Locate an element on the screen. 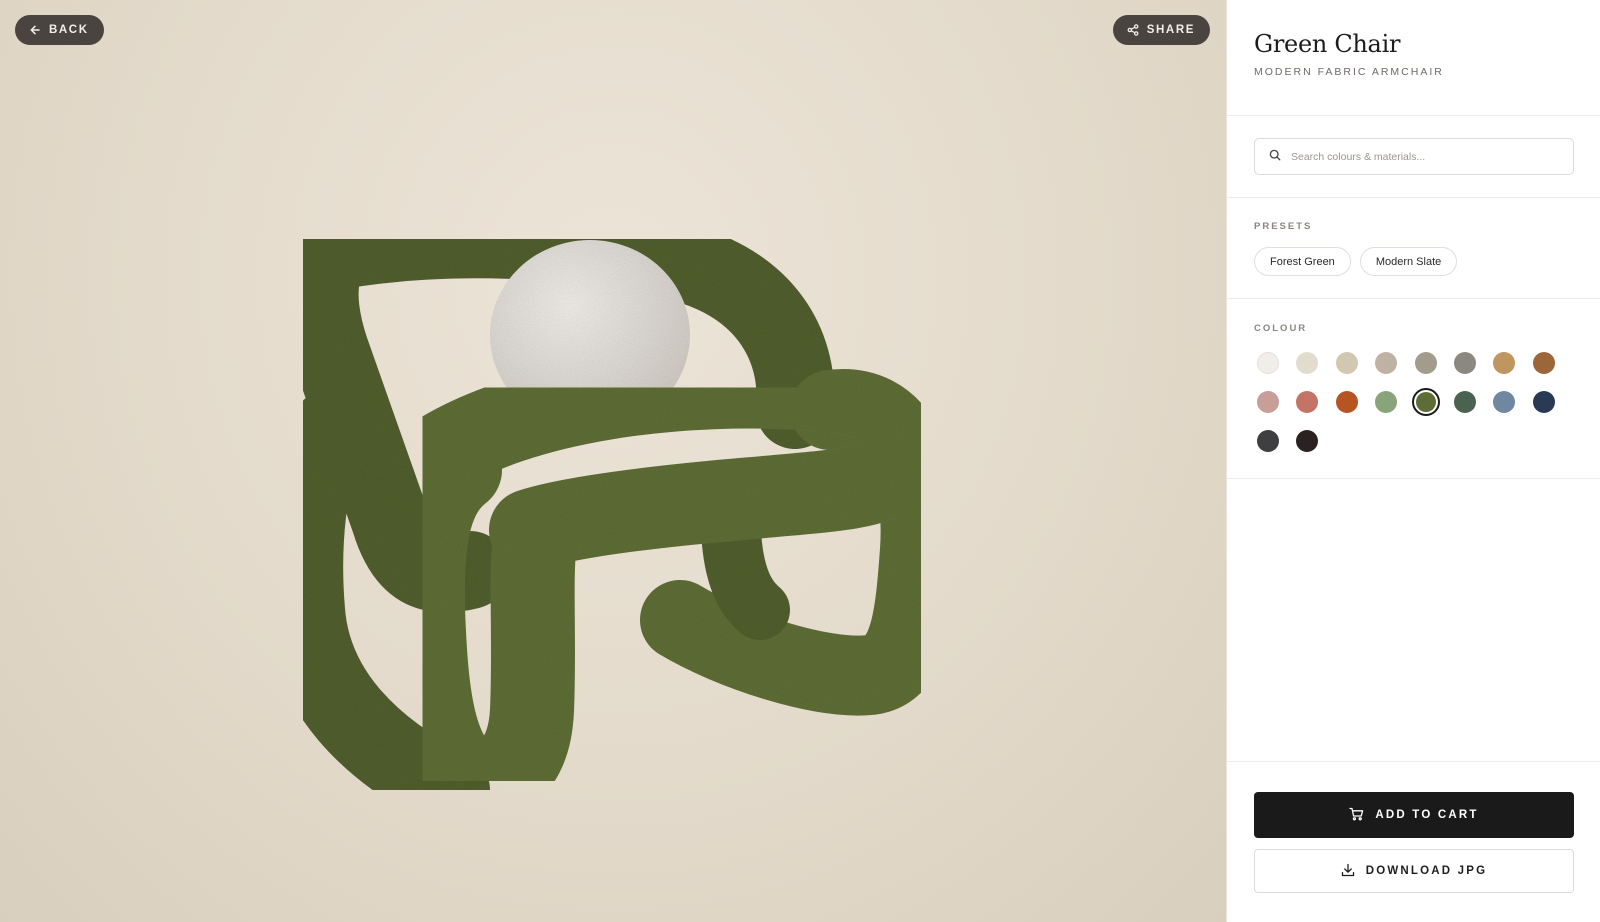 This screenshot has height=922, width=1600. share-label: SHARE is located at coordinates (1170, 30).